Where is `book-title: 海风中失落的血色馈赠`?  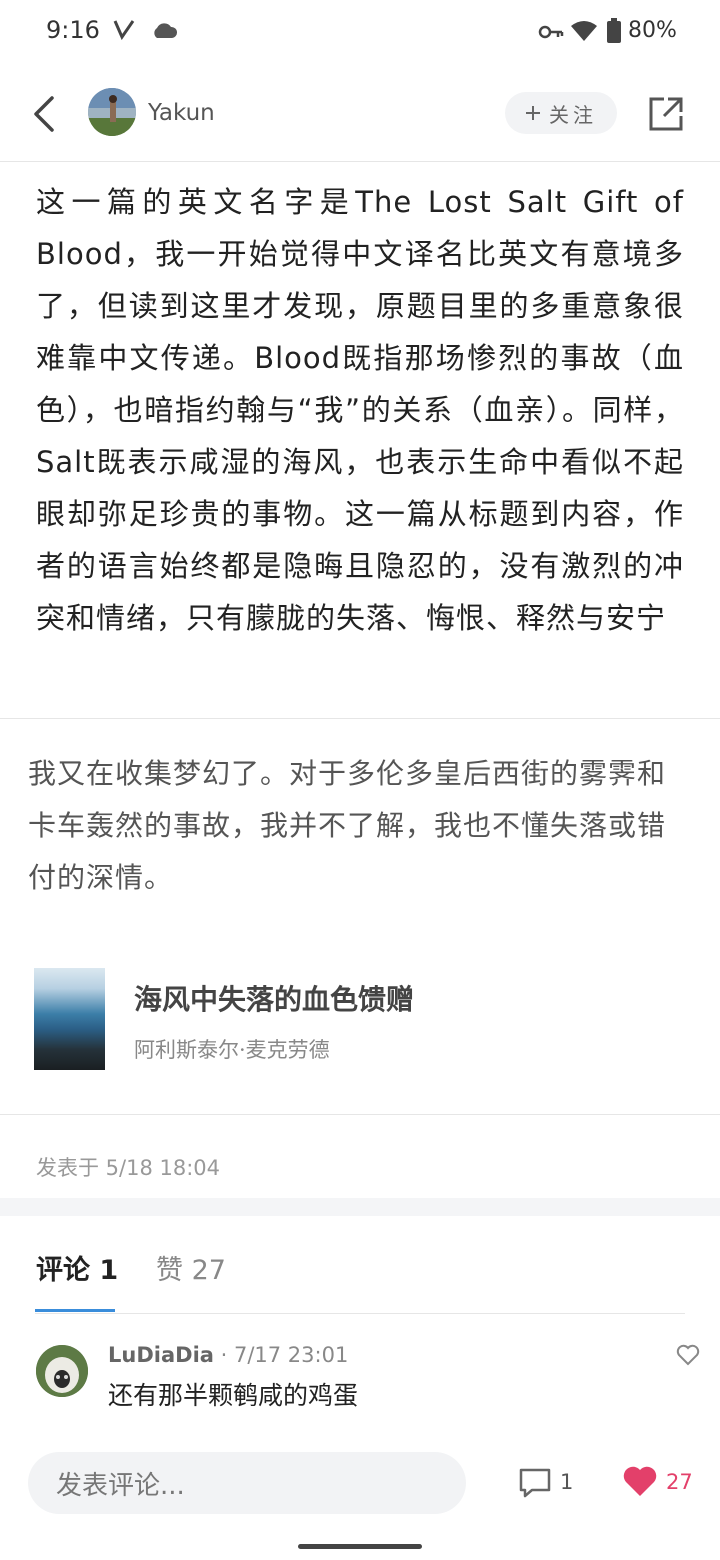
book-title: 海风中失落的血色馈赠 is located at coordinates (274, 998).